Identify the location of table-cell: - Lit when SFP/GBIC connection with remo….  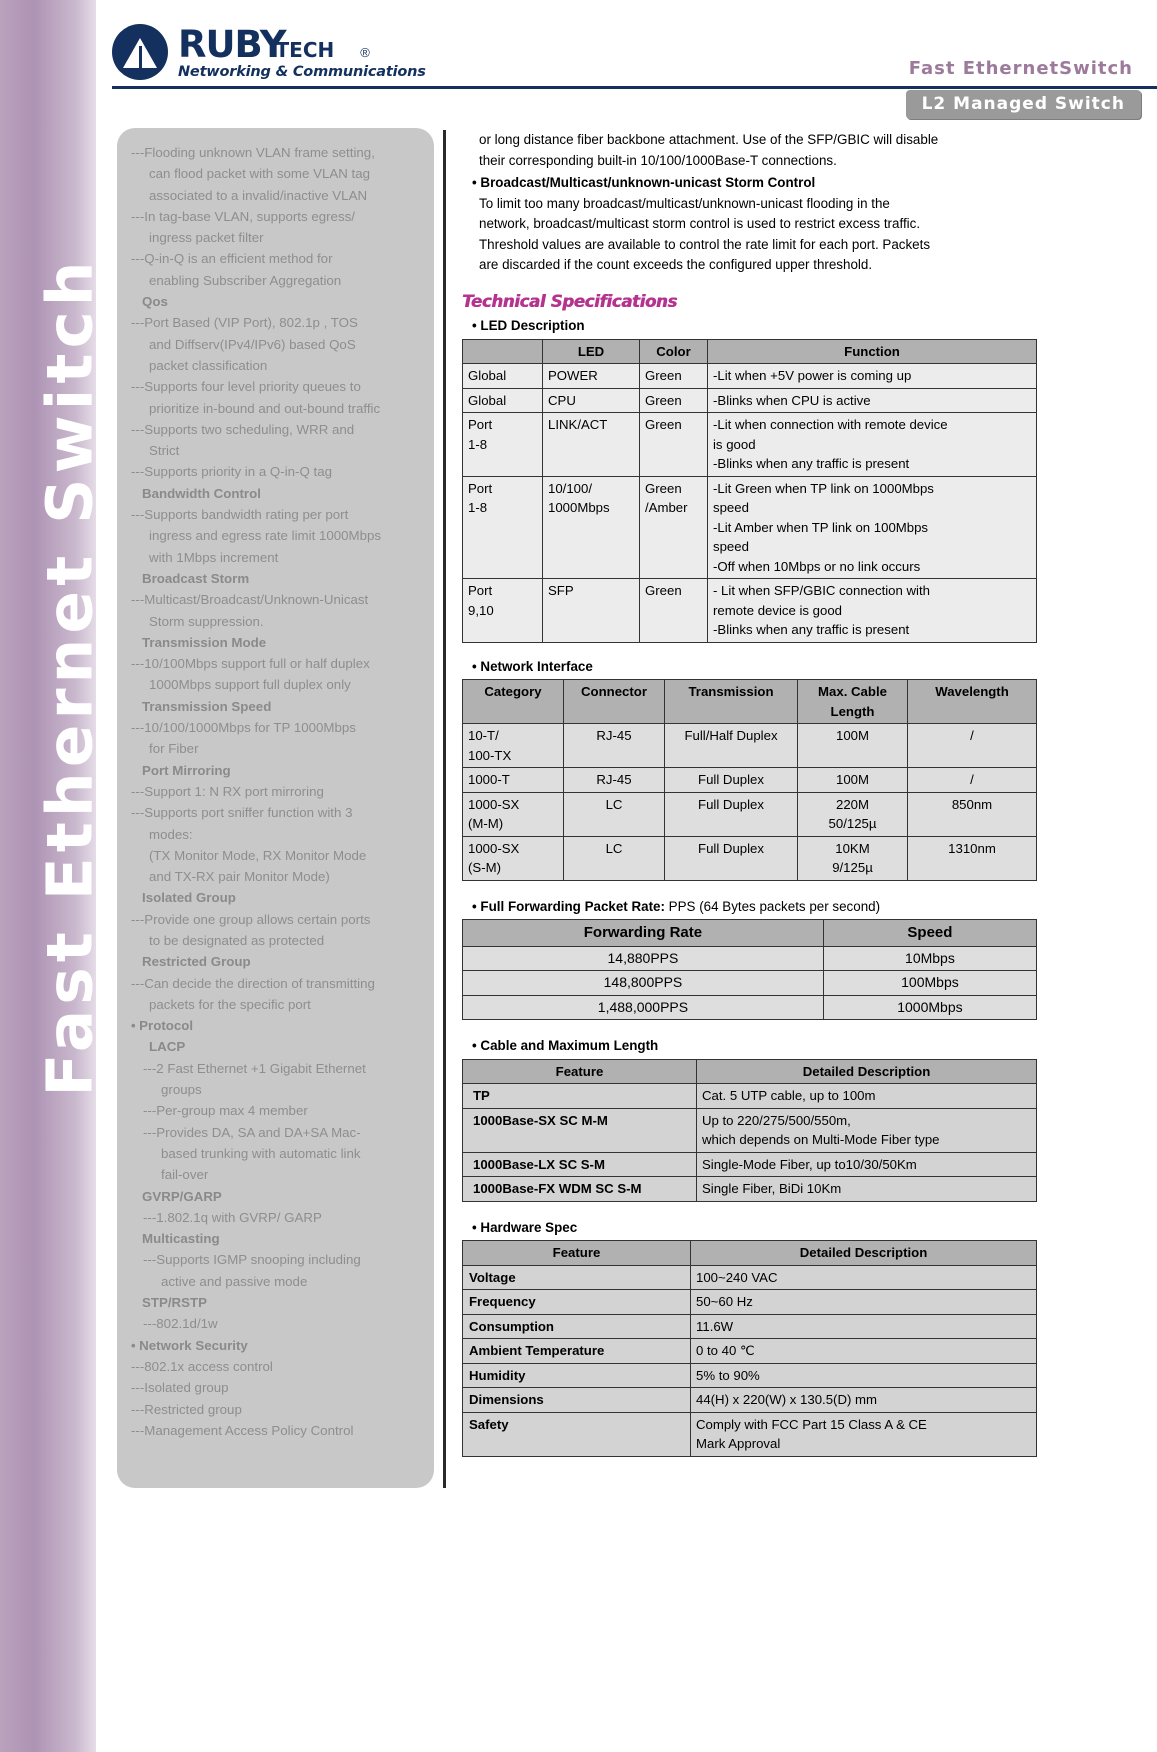
(872, 610).